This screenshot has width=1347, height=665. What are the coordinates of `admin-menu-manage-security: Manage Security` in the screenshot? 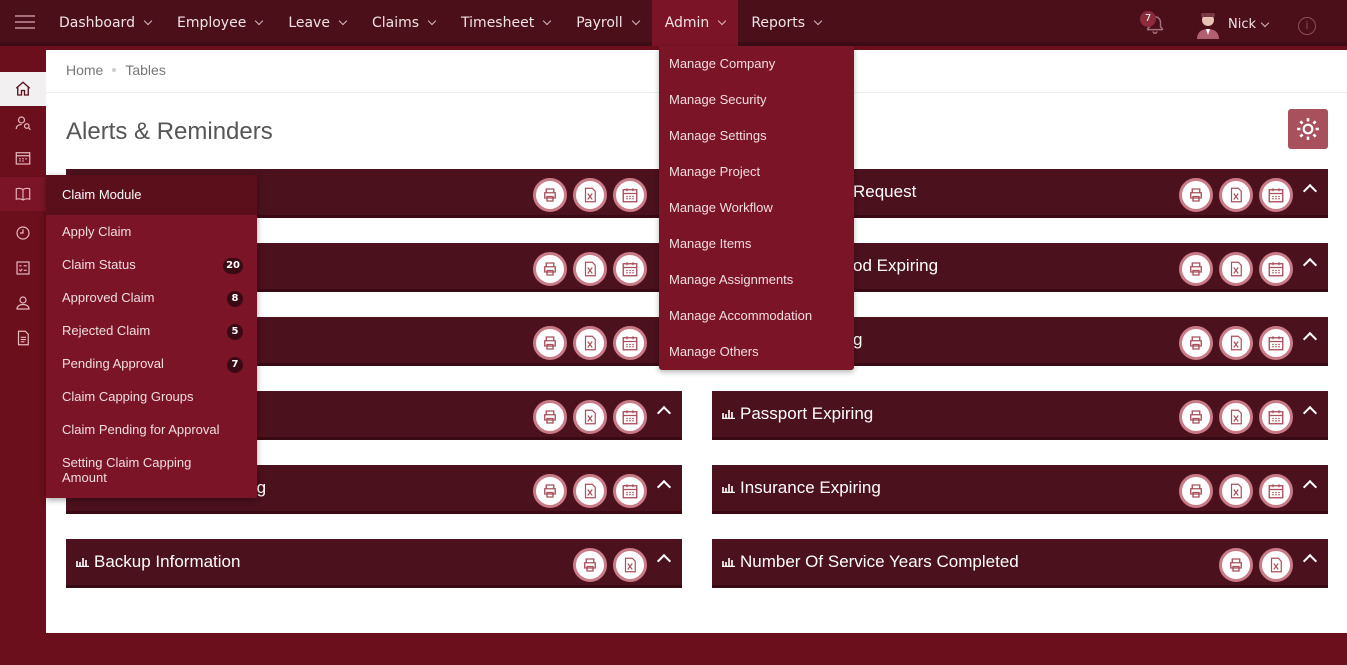 It's located at (718, 99).